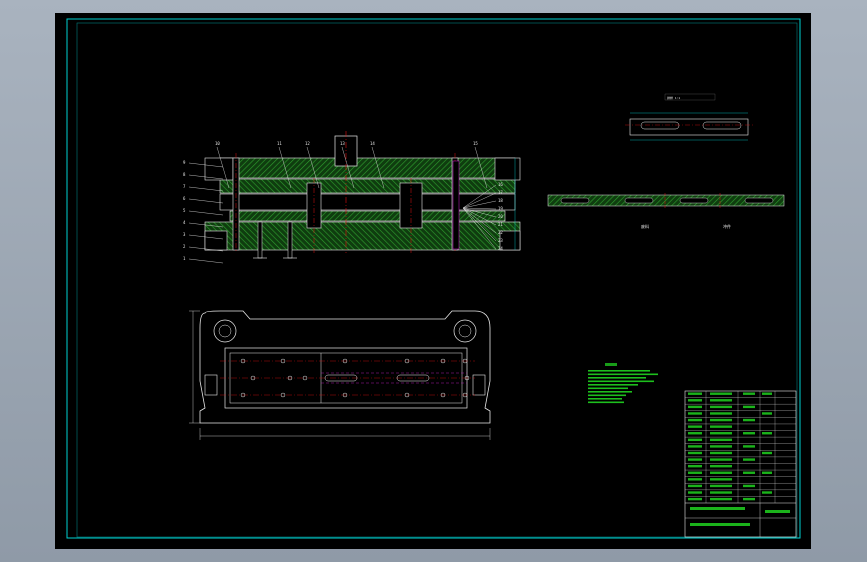 Image resolution: width=867 pixels, height=562 pixels. I want to click on part-label-left: 6, so click(184, 198).